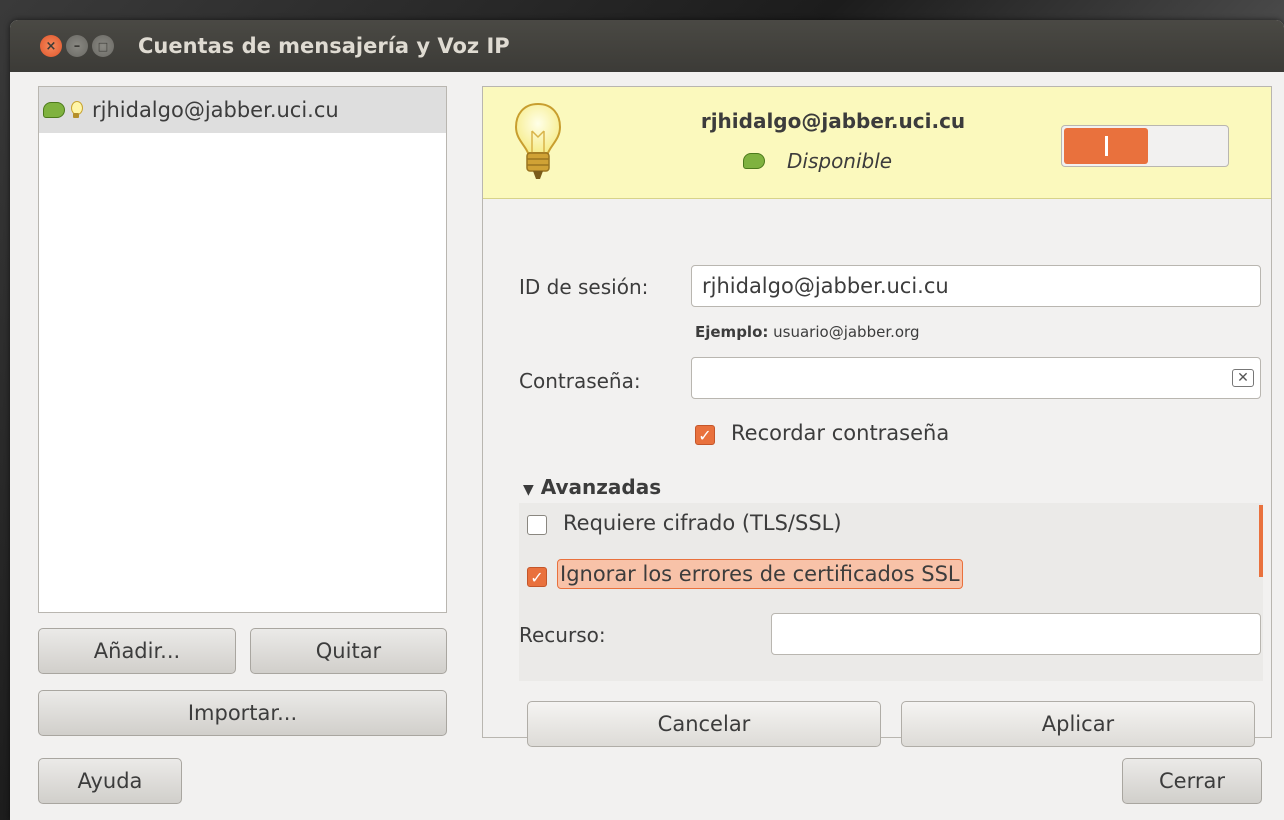 Image resolution: width=1284 pixels, height=820 pixels. Describe the element at coordinates (324, 46) in the screenshot. I see `window-title: Cuentas de mensajería y Voz IP` at that location.